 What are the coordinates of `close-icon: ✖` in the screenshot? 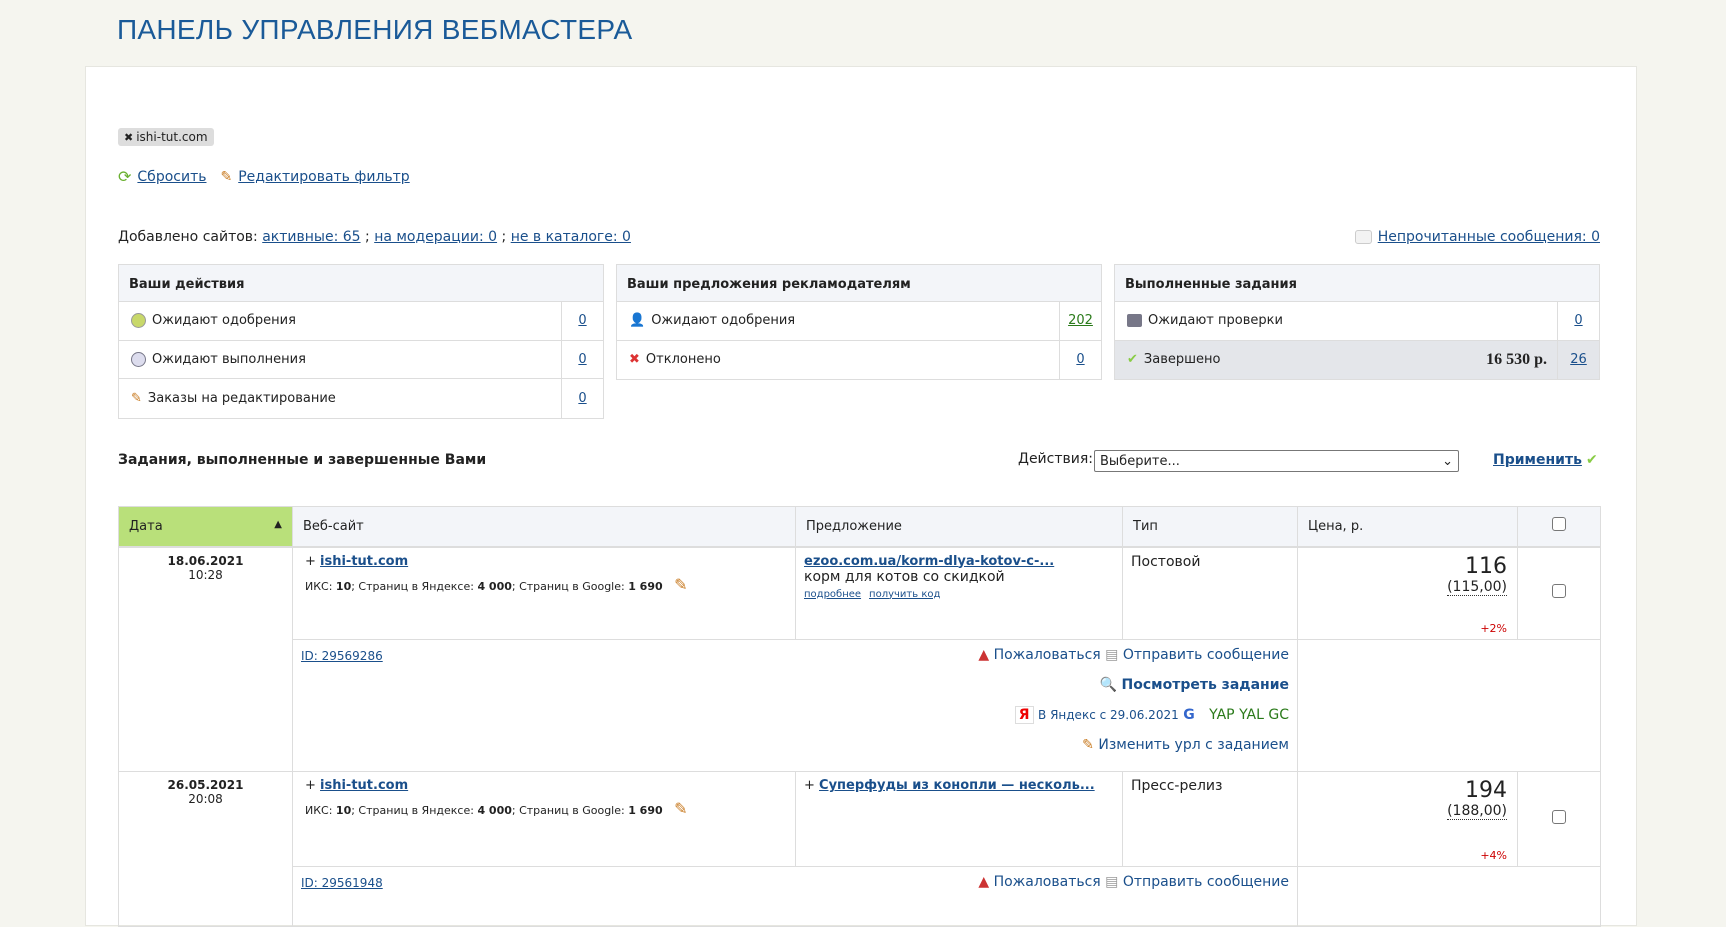 It's located at (128, 137).